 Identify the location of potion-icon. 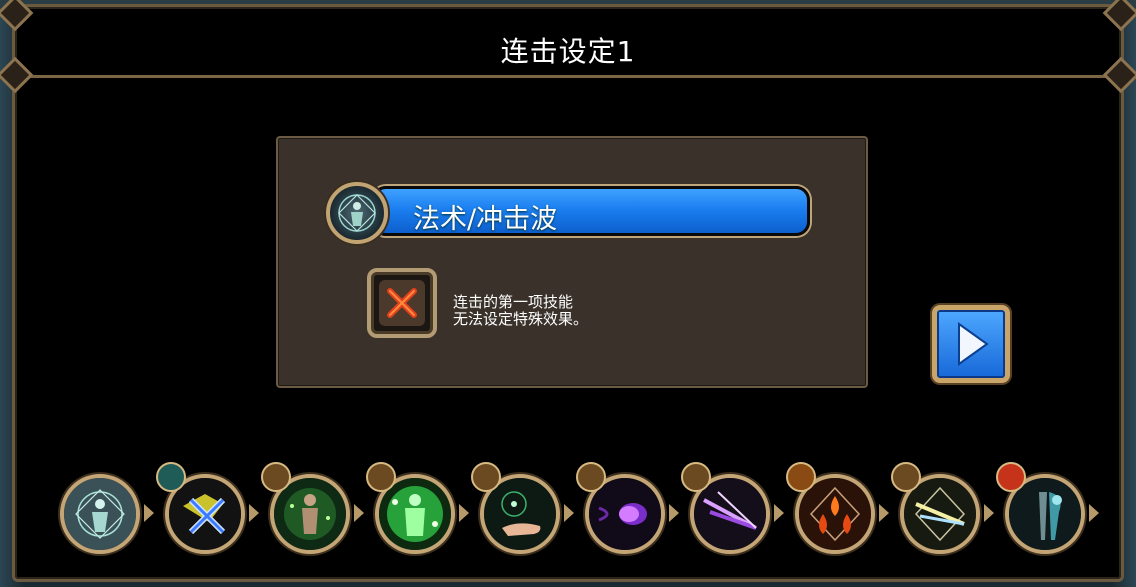
(171, 477).